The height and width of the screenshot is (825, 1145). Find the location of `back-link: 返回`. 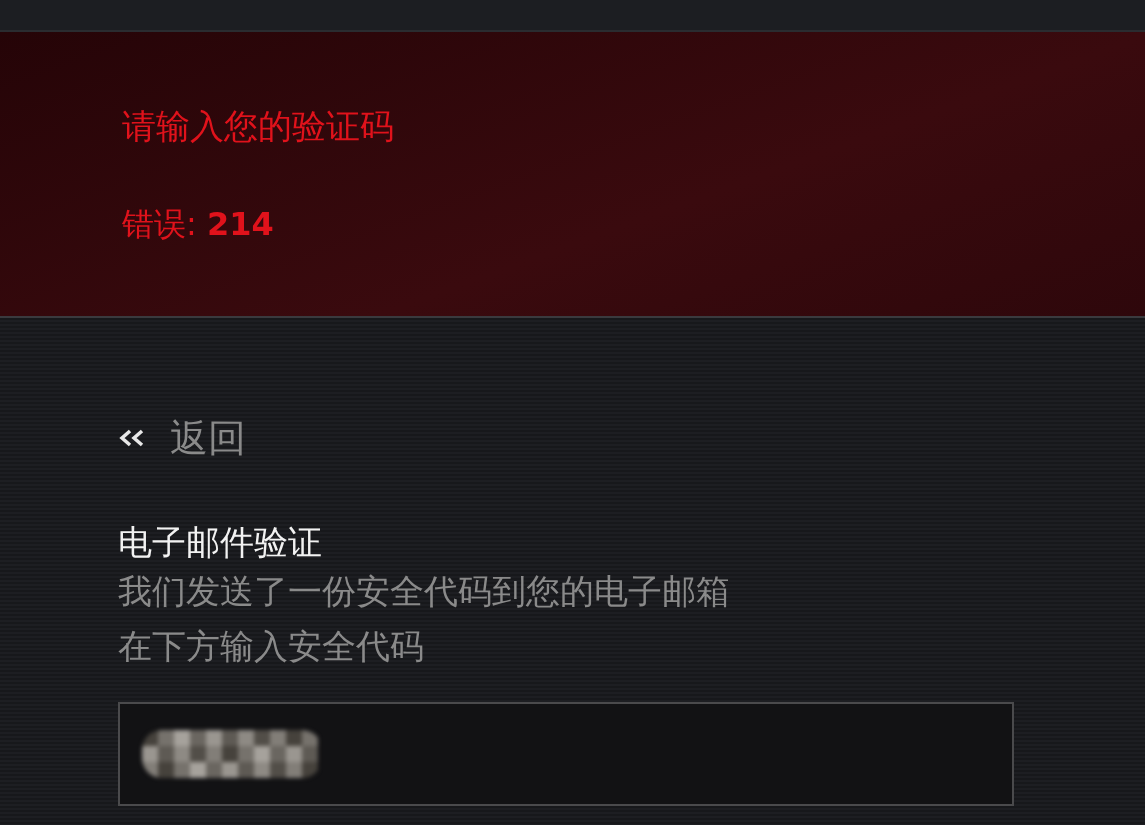

back-link: 返回 is located at coordinates (182, 438).